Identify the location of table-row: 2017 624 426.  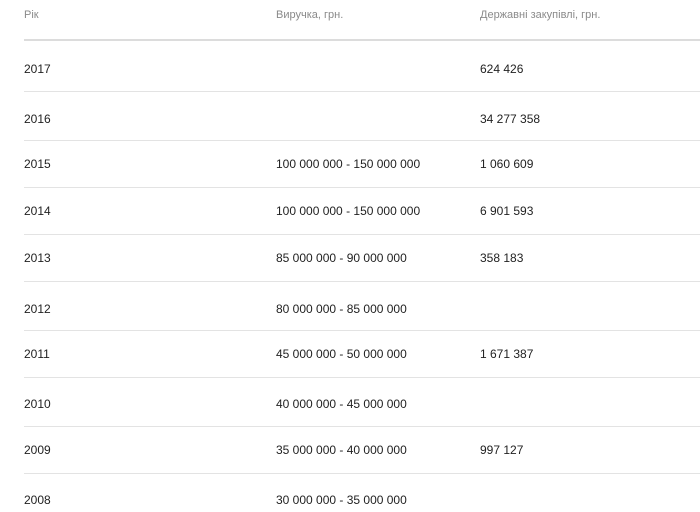
(362, 66).